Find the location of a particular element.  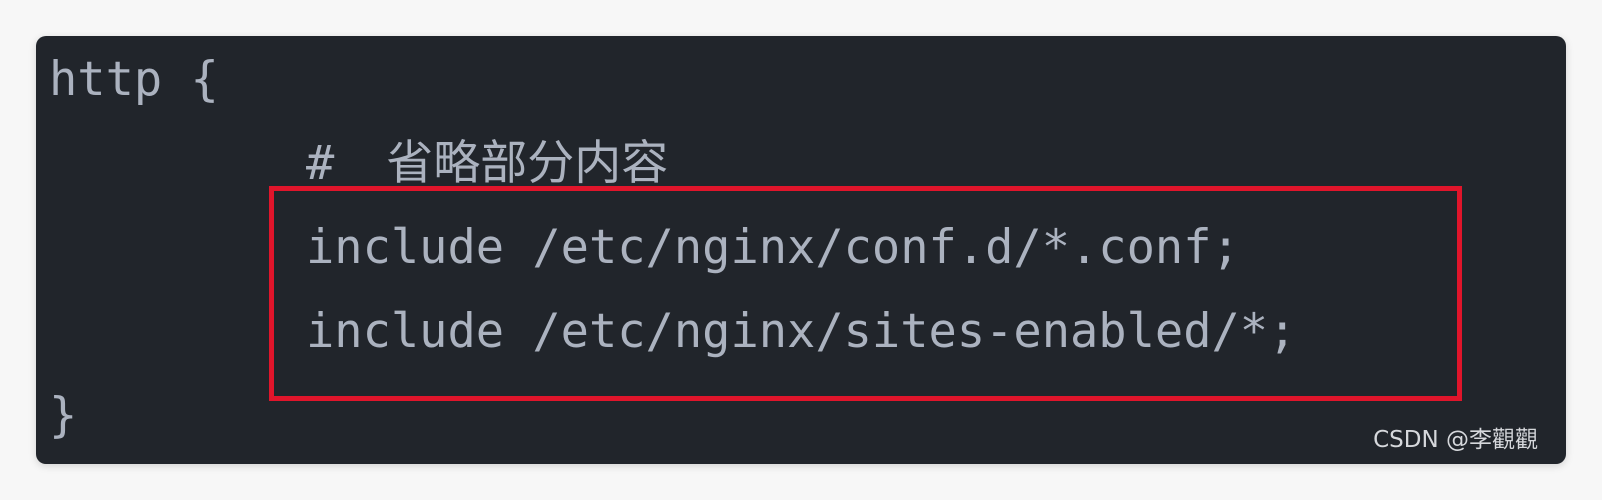

code-line-http-open: http { is located at coordinates (134, 79).